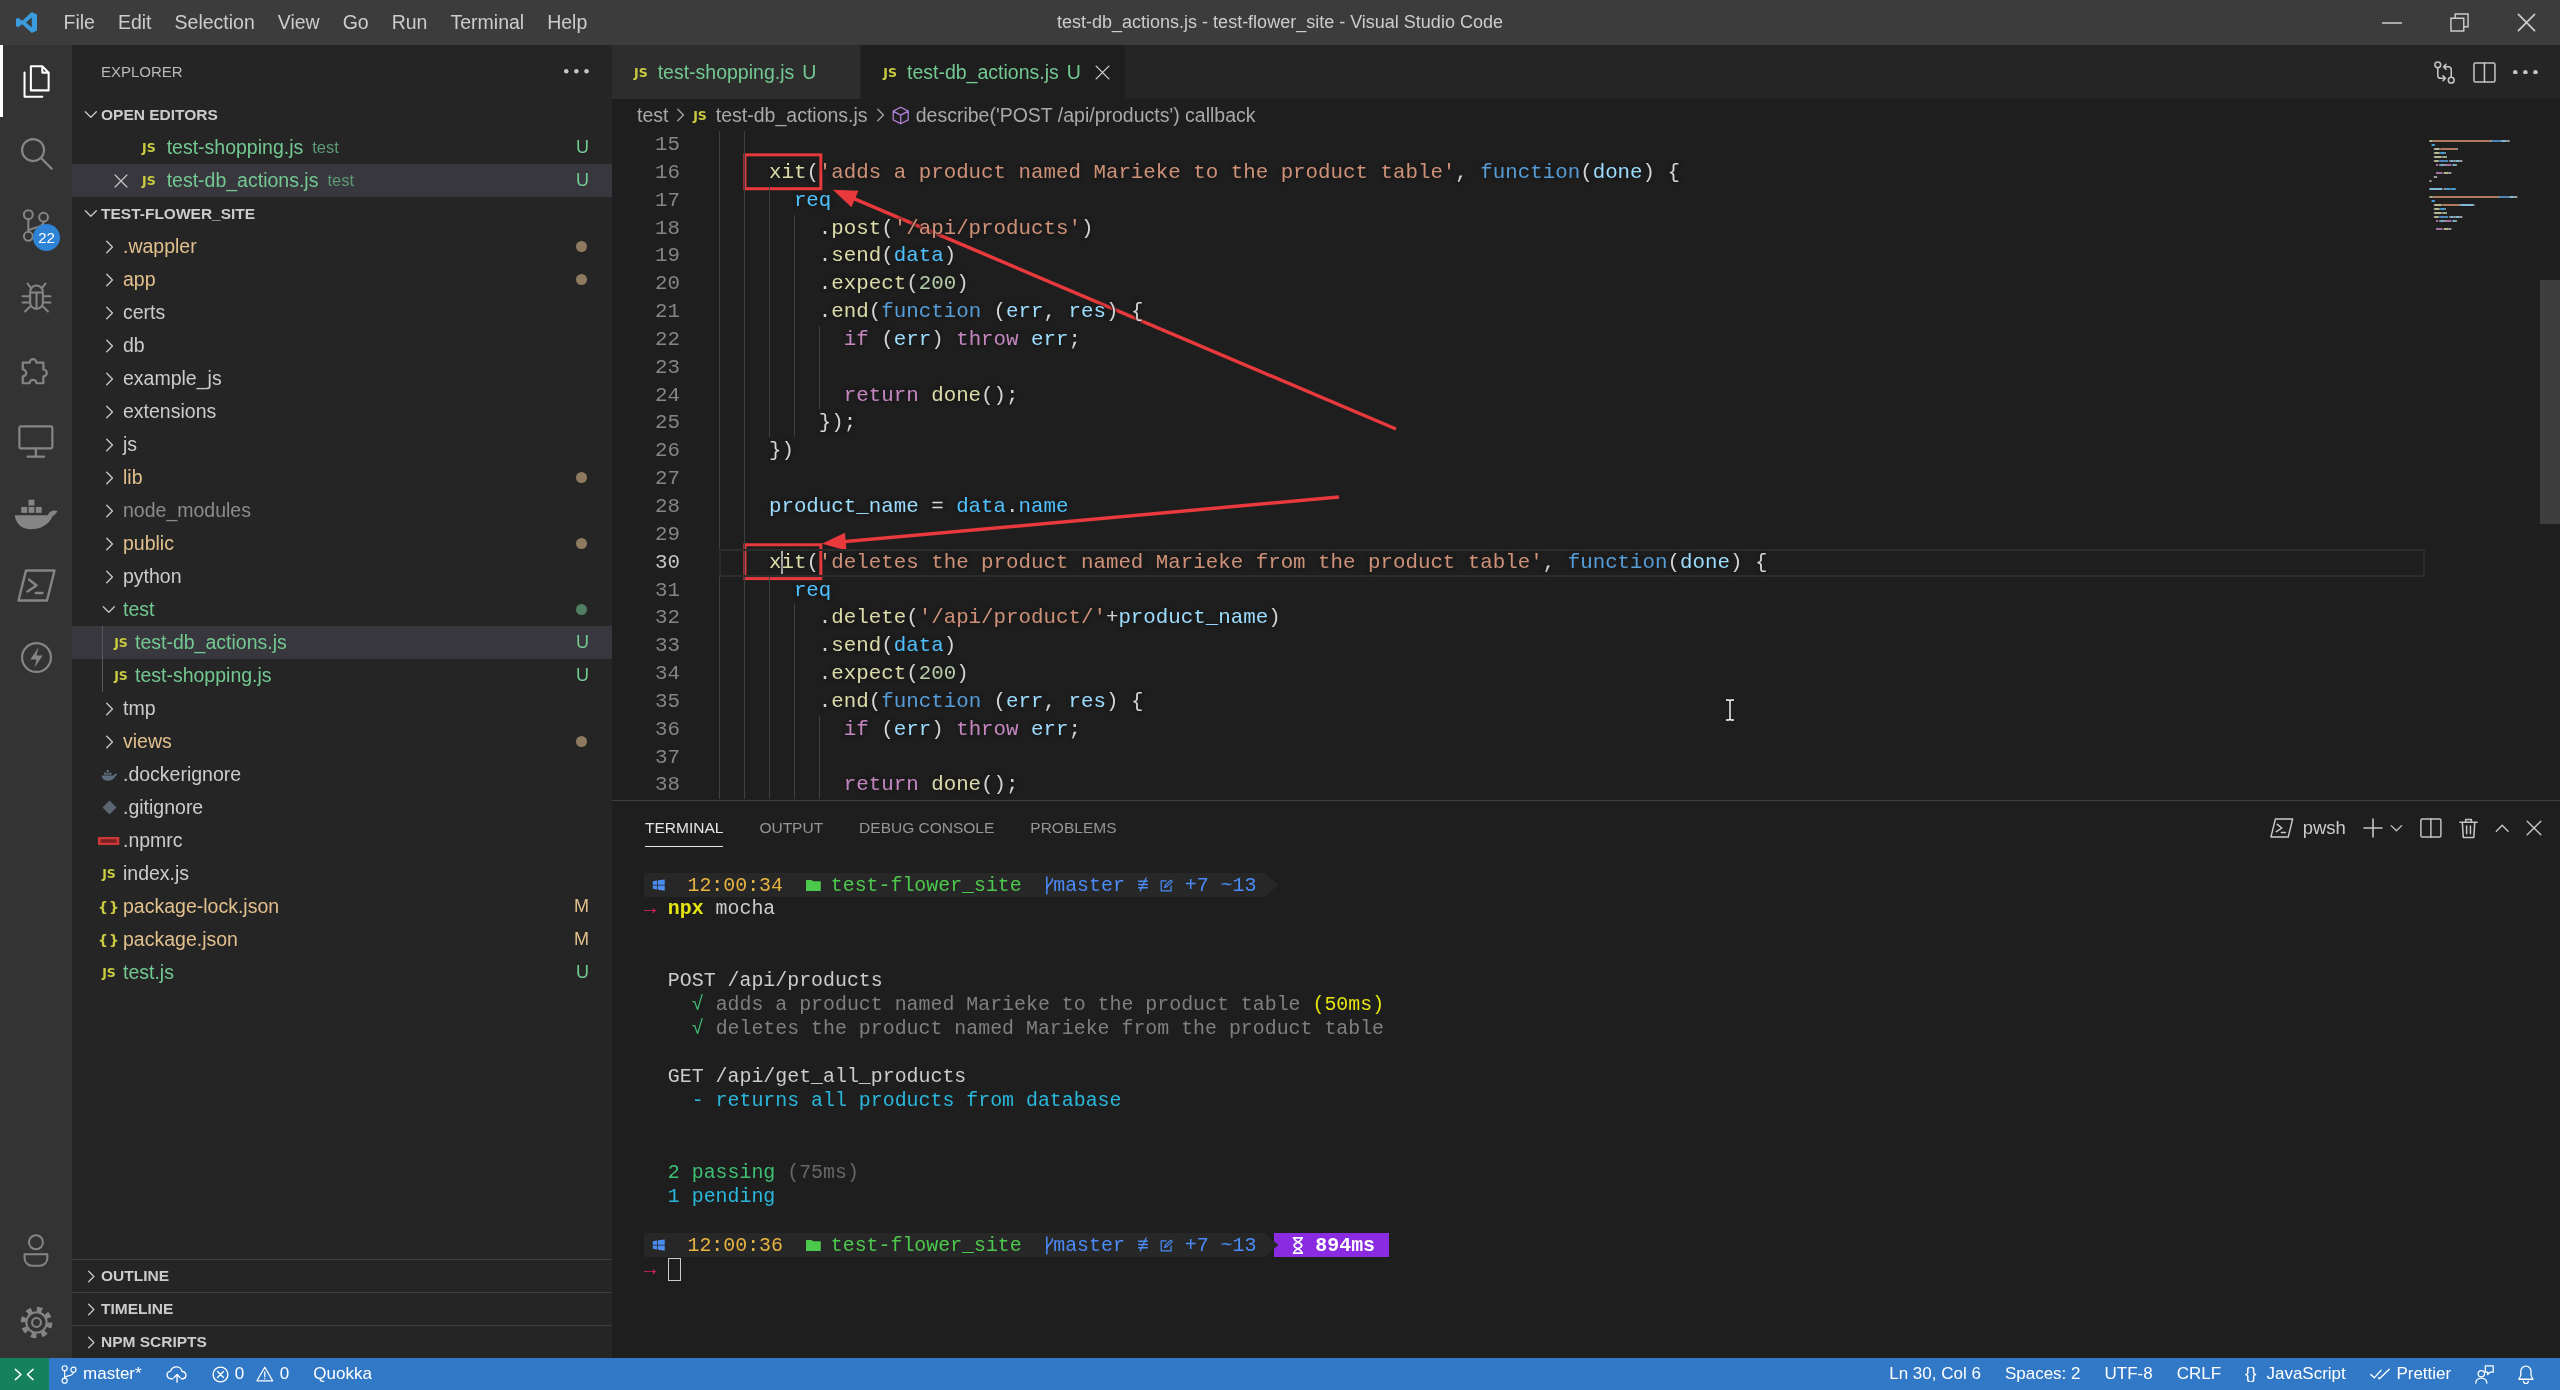  I want to click on restore-icon, so click(2459, 22).